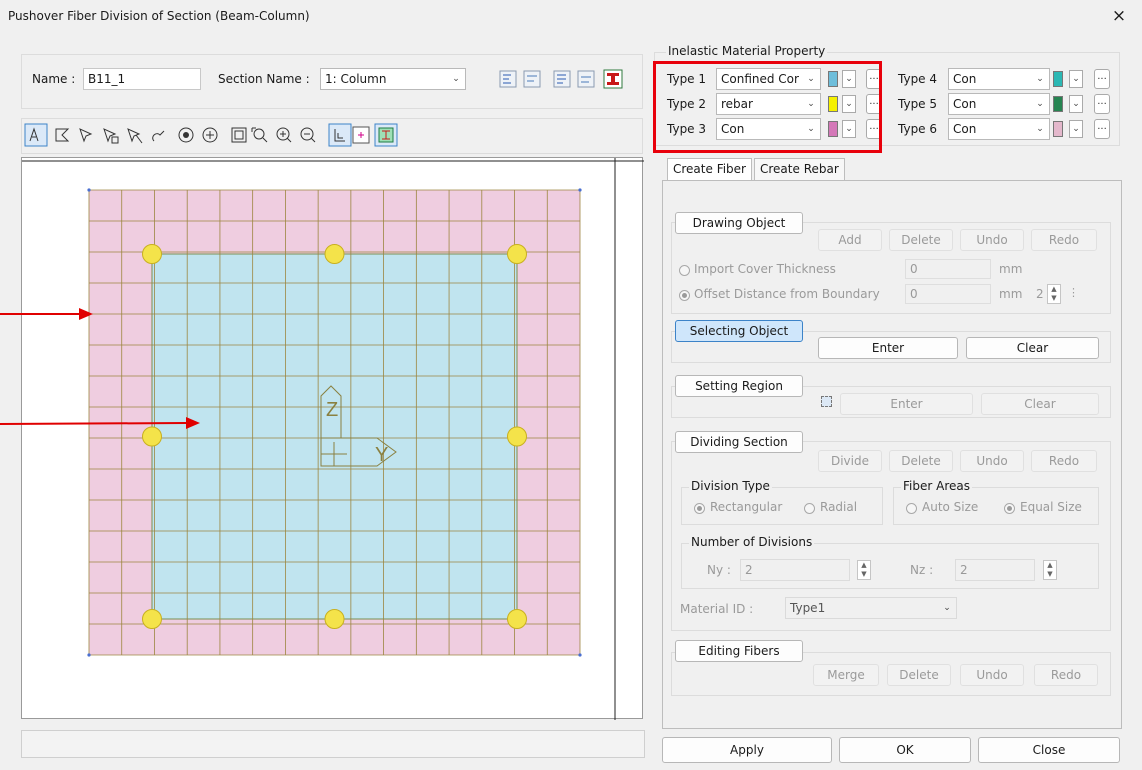 The height and width of the screenshot is (770, 1142). I want to click on region-clear-button: Clear, so click(1040, 404).